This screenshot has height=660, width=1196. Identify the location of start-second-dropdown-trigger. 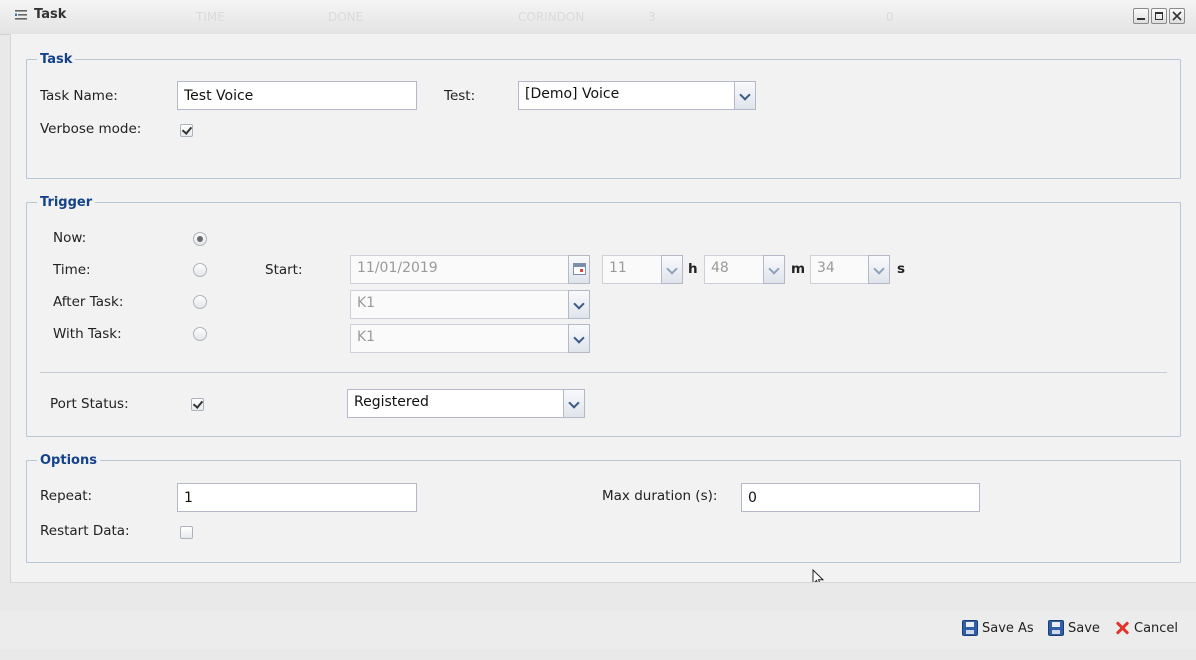
(879, 269).